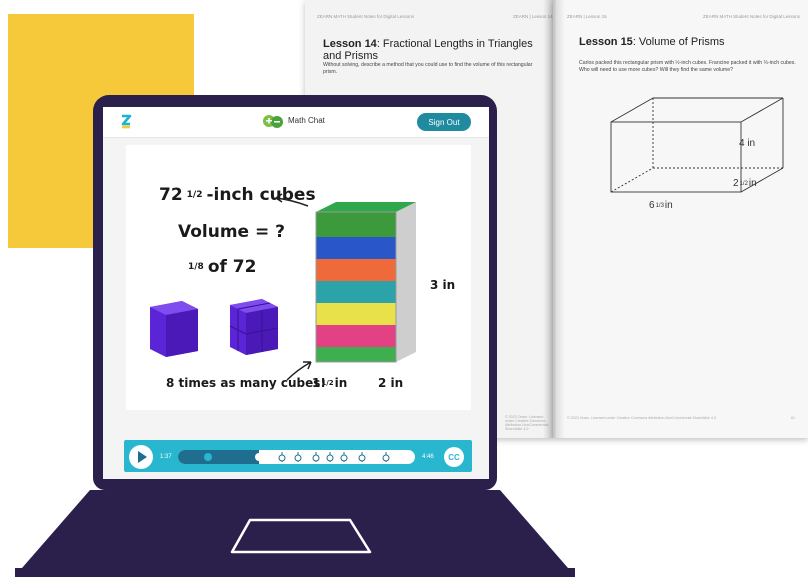 This screenshot has height=577, width=808. Describe the element at coordinates (444, 122) in the screenshot. I see `sign-out-button: Sign Out` at that location.